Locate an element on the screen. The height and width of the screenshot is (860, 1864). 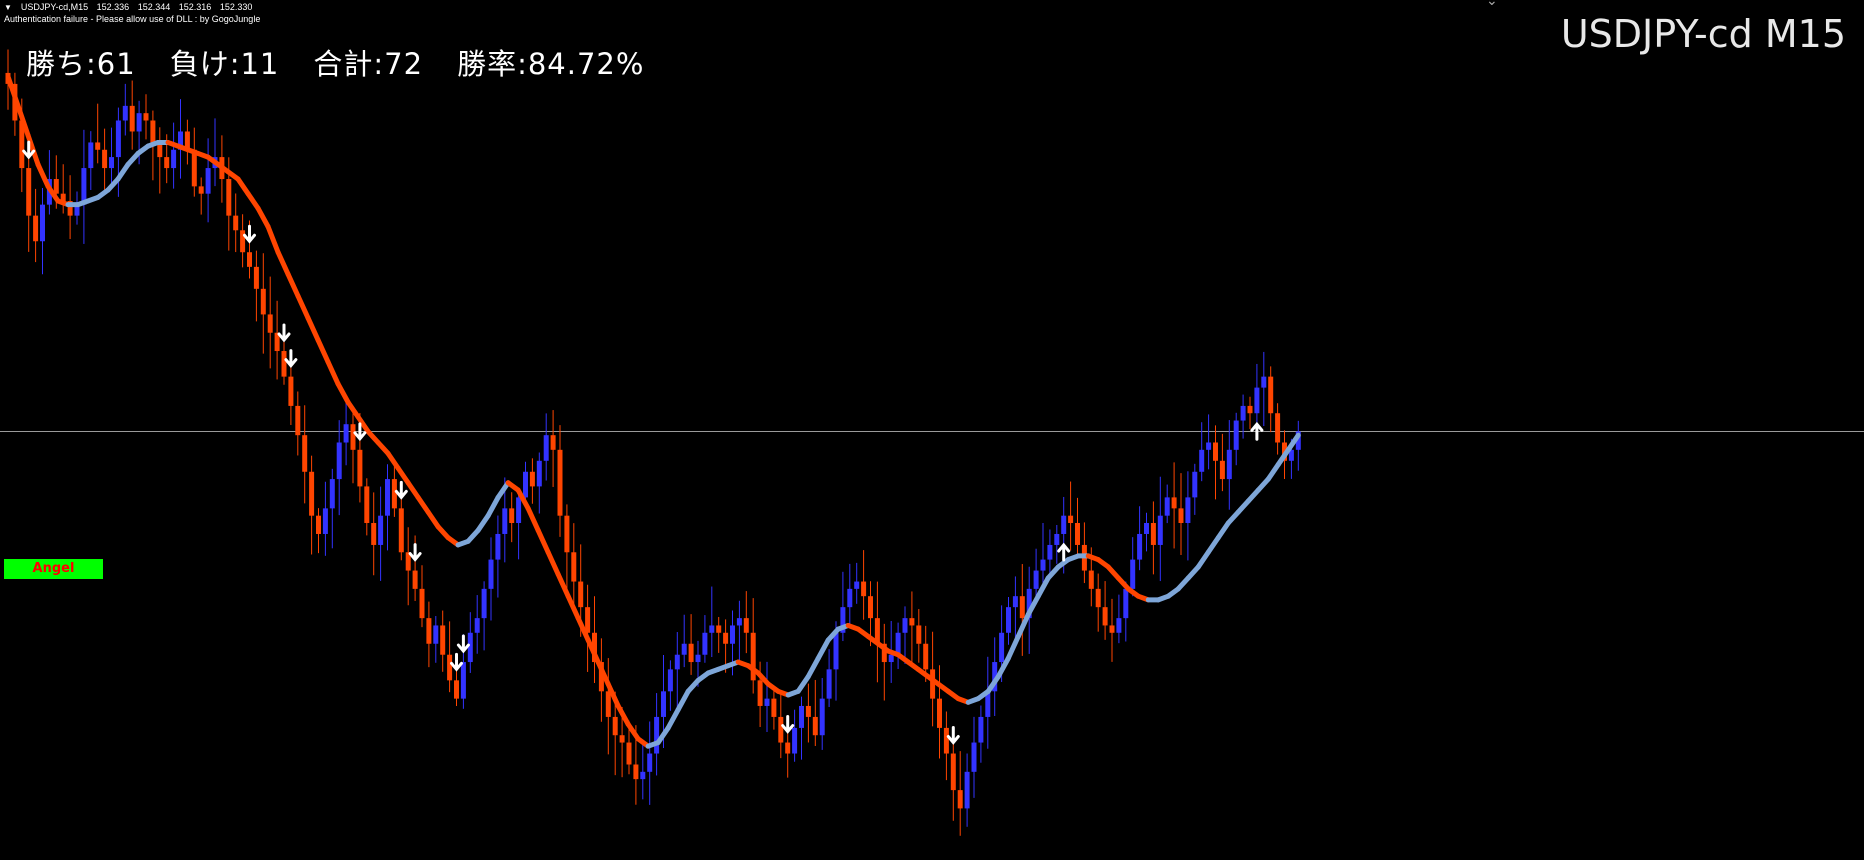
chevron-down-icon: ⌄ is located at coordinates (1492, 4).